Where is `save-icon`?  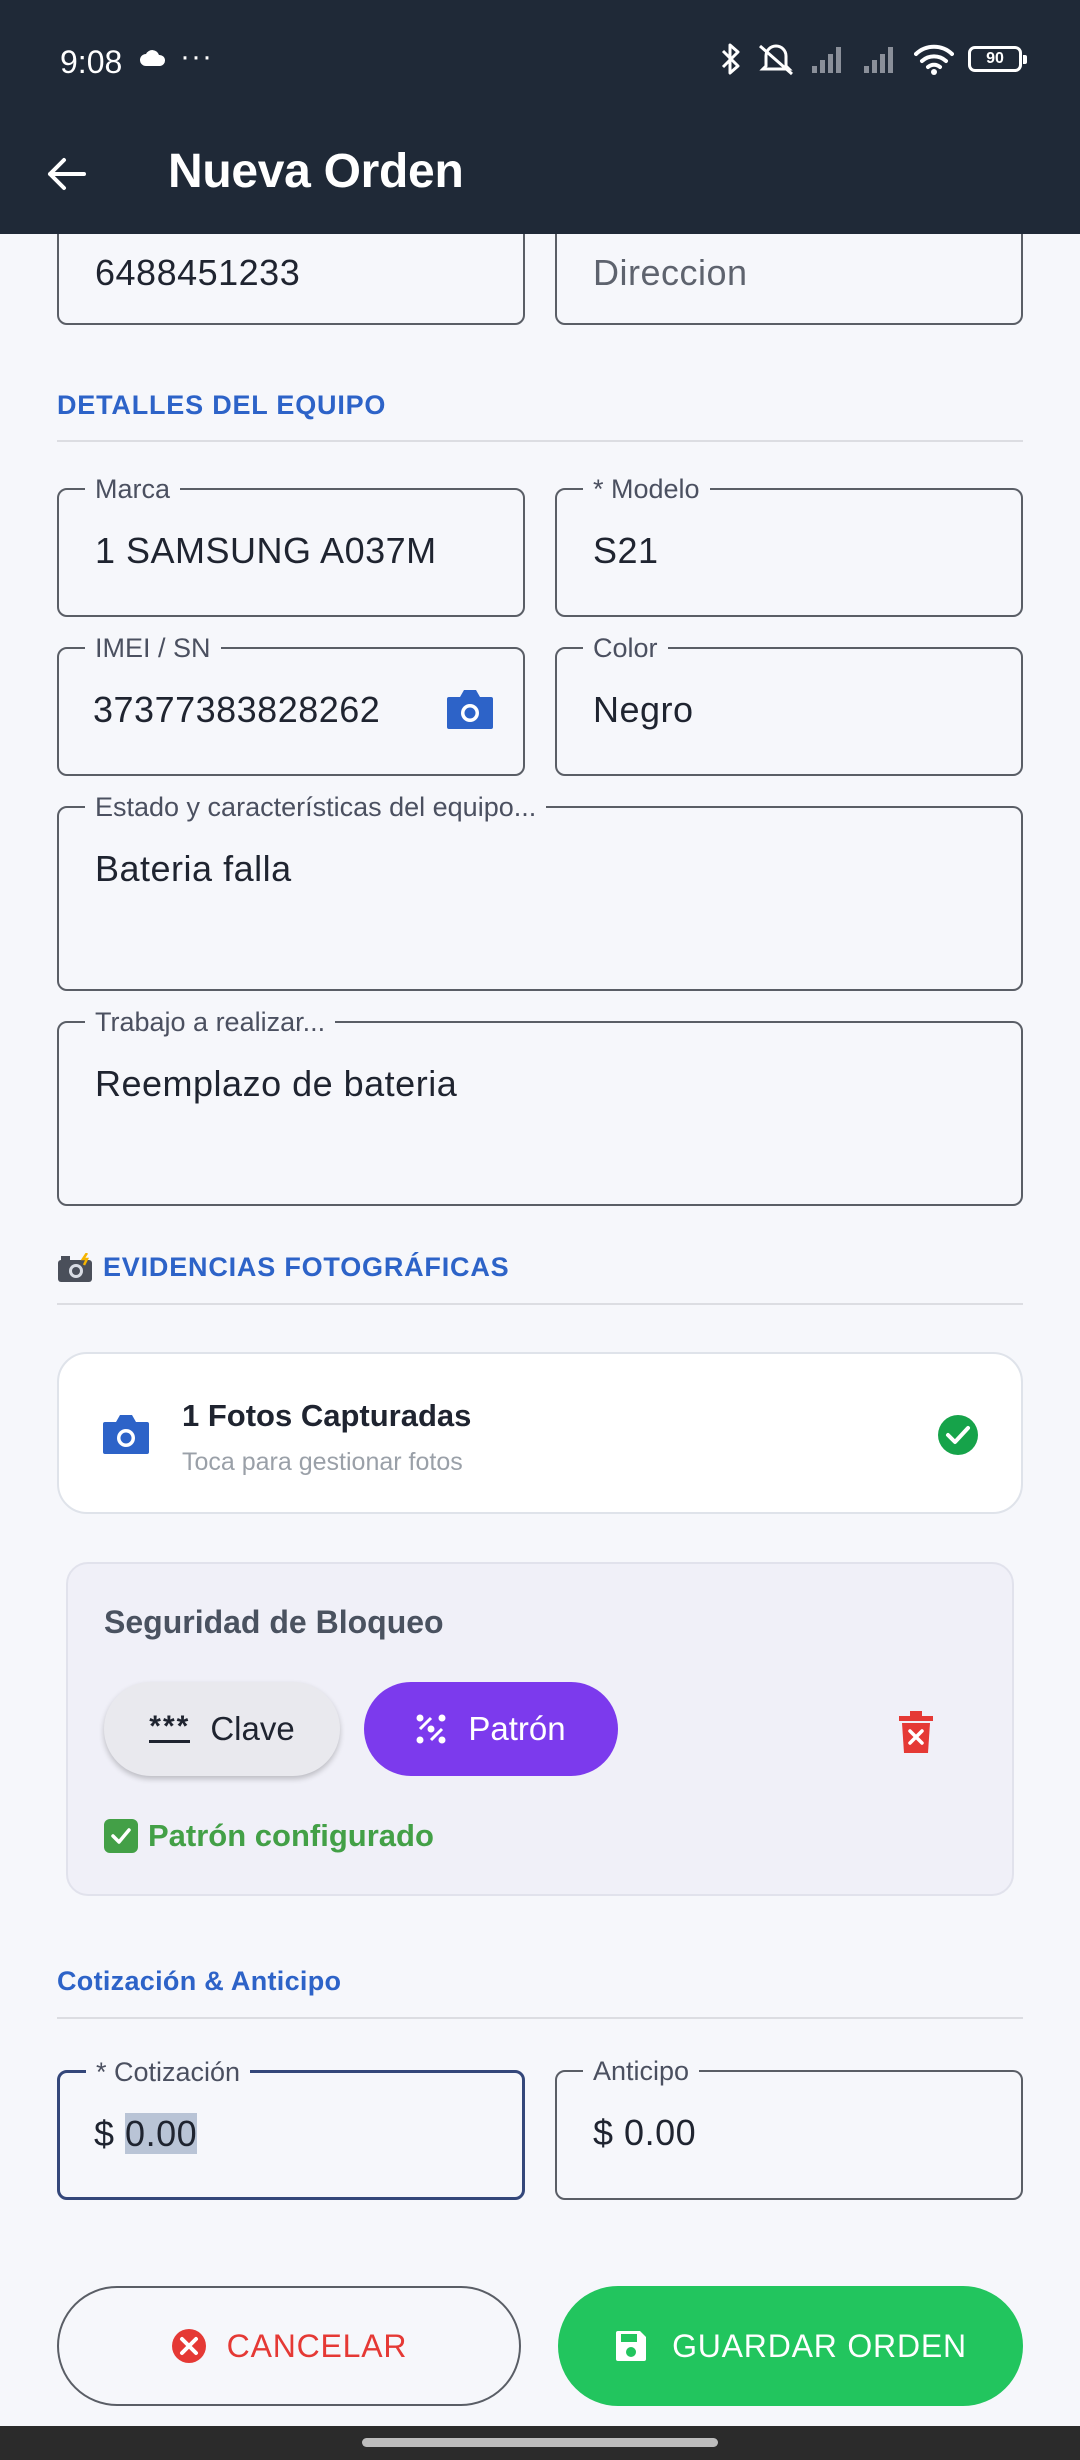 save-icon is located at coordinates (631, 2346).